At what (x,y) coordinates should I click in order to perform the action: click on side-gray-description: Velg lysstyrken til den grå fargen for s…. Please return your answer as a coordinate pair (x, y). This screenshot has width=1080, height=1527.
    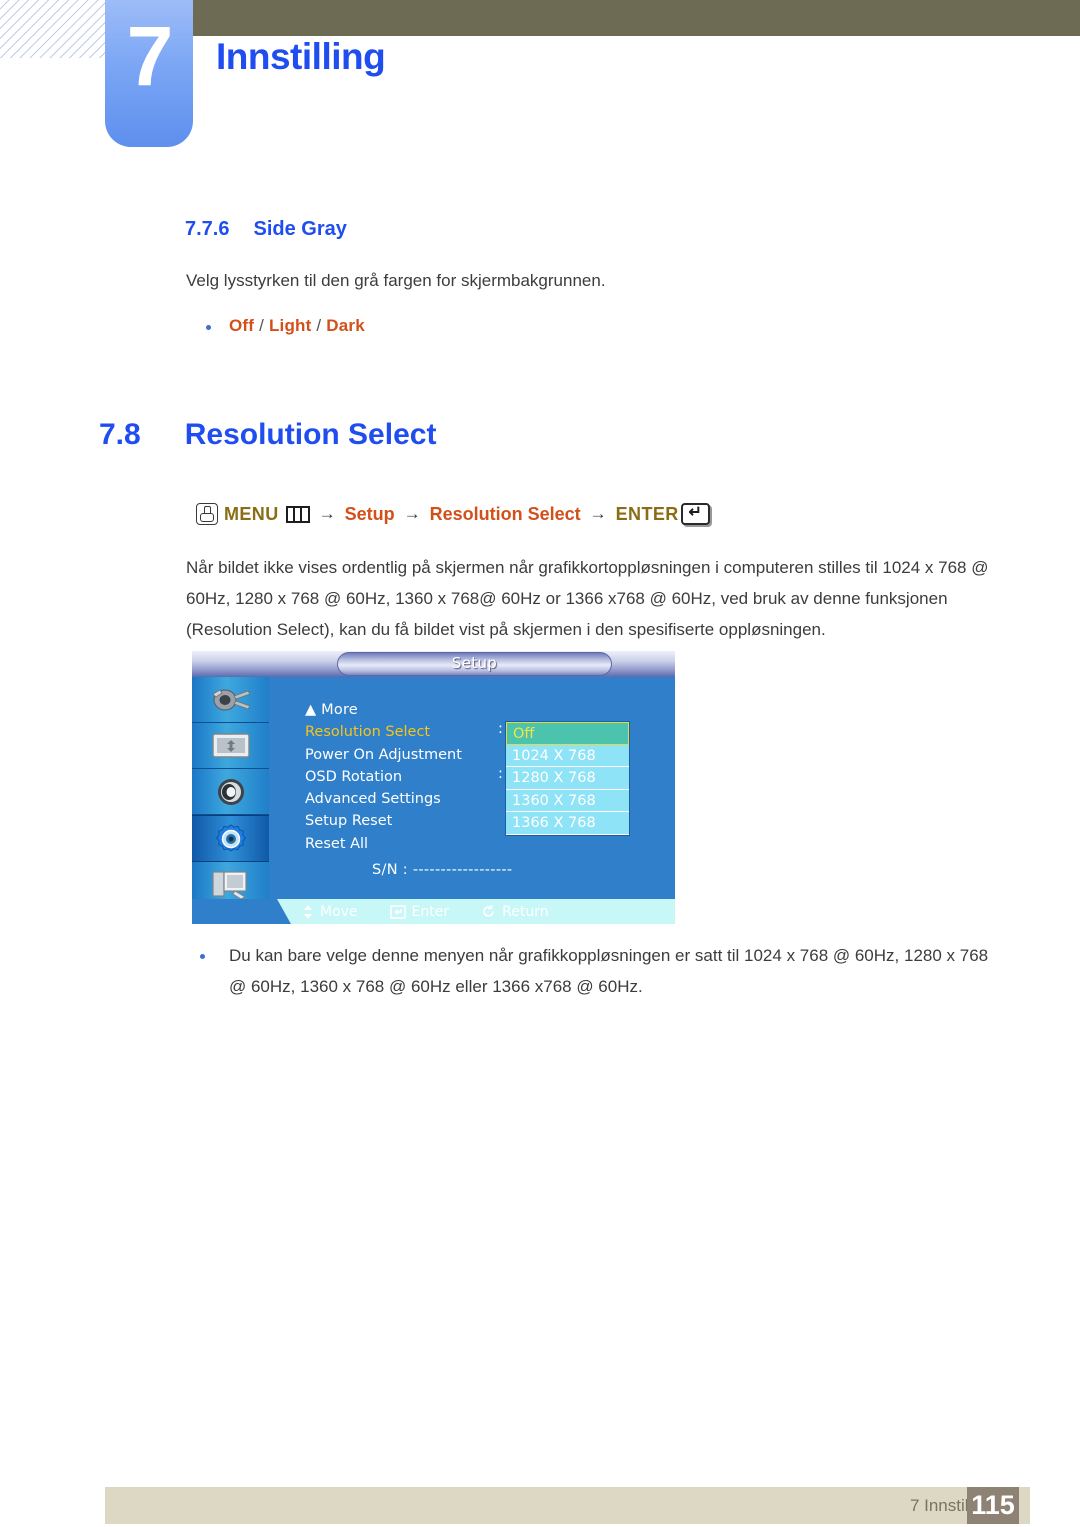
    Looking at the image, I should click on (396, 280).